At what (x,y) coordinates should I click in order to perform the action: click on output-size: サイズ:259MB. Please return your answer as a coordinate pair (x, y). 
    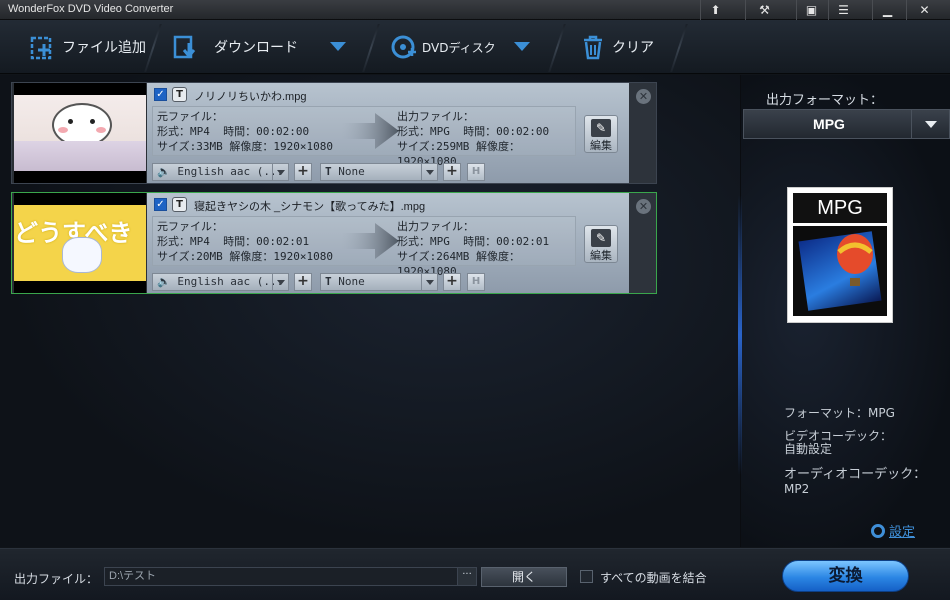
    Looking at the image, I should click on (433, 146).